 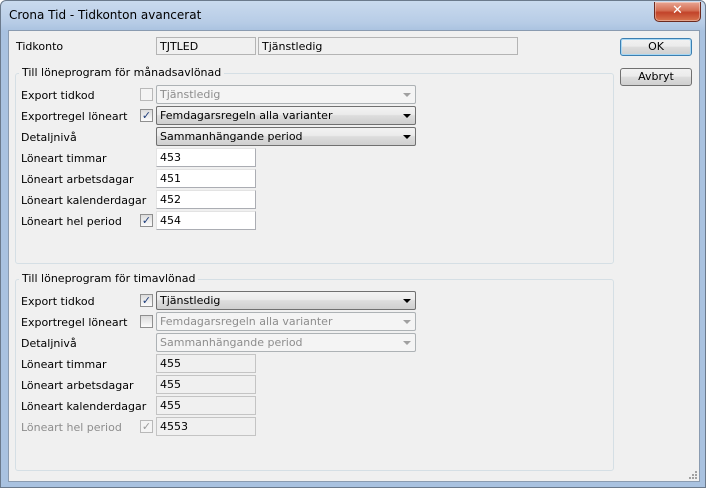 What do you see at coordinates (206, 405) in the screenshot?
I see `hourly-loneart-kalenderdagar-input: 455` at bounding box center [206, 405].